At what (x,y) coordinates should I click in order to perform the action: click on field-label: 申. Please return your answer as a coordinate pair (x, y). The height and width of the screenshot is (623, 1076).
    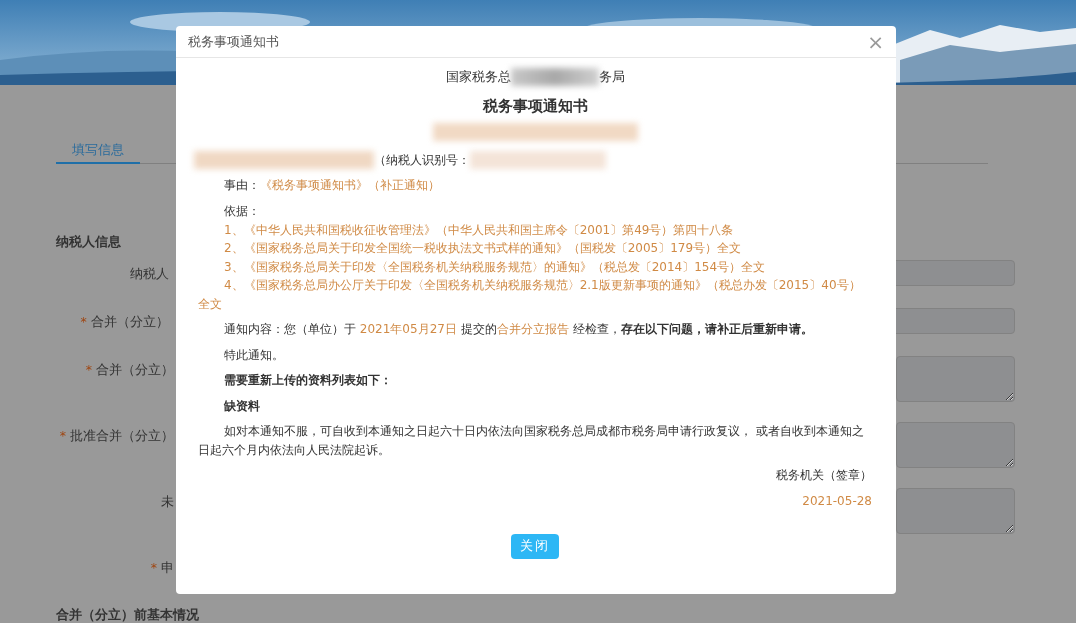
    Looking at the image, I should click on (167, 567).